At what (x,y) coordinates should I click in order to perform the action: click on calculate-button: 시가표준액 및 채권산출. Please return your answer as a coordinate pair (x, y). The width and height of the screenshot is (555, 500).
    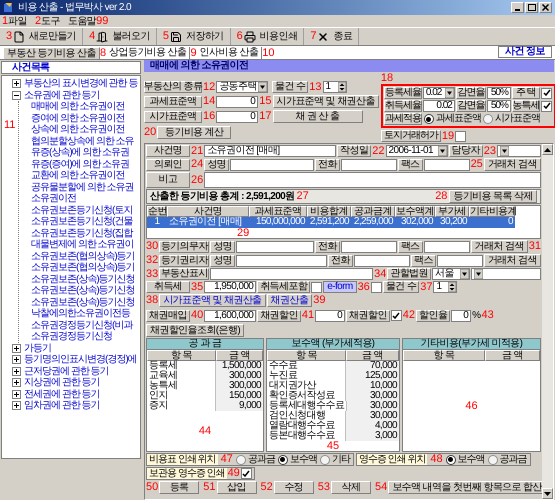
    Looking at the image, I should click on (325, 101).